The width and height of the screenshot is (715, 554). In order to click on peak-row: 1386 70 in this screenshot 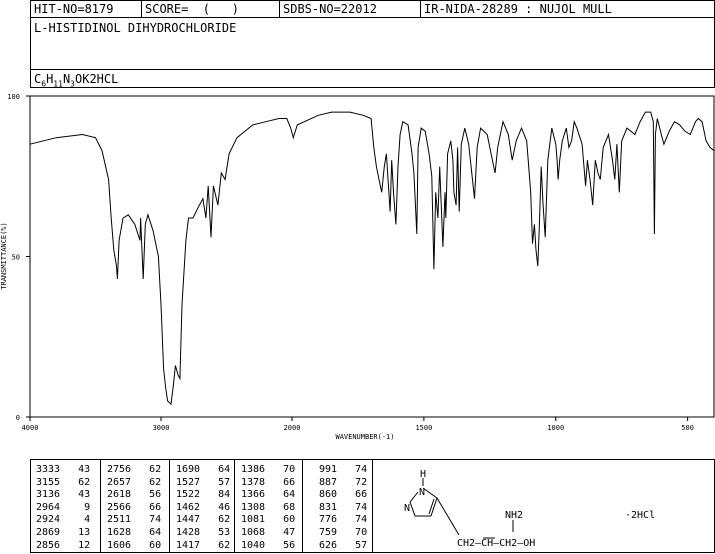, I will do `click(268, 470)`.